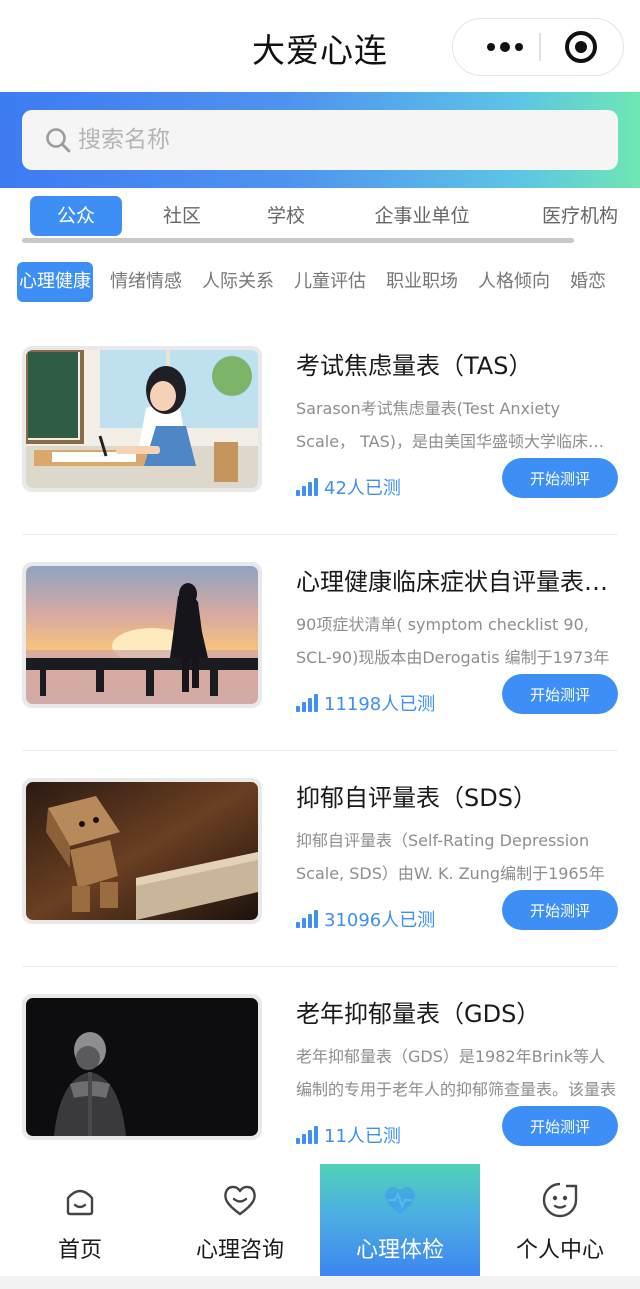  What do you see at coordinates (239, 1250) in the screenshot?
I see `nav-counseling-label: 心理咨询` at bounding box center [239, 1250].